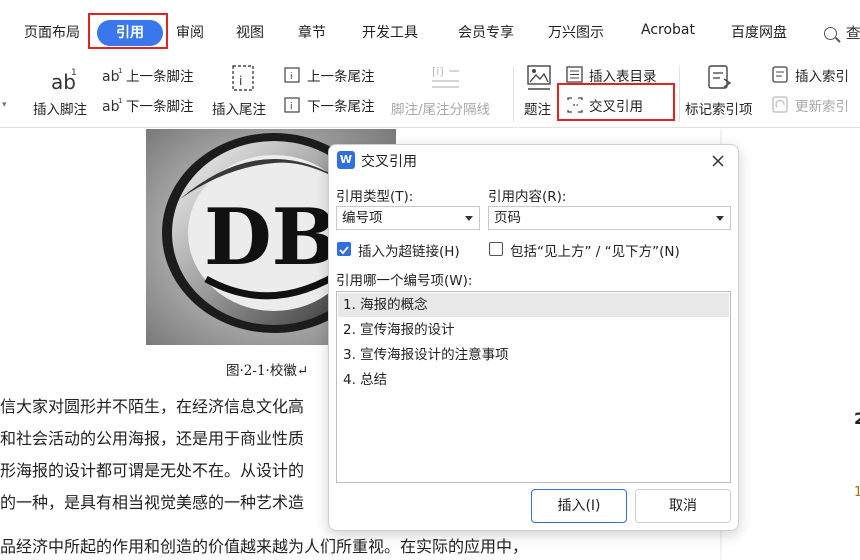 This screenshot has height=560, width=860. I want to click on close-button, so click(718, 161).